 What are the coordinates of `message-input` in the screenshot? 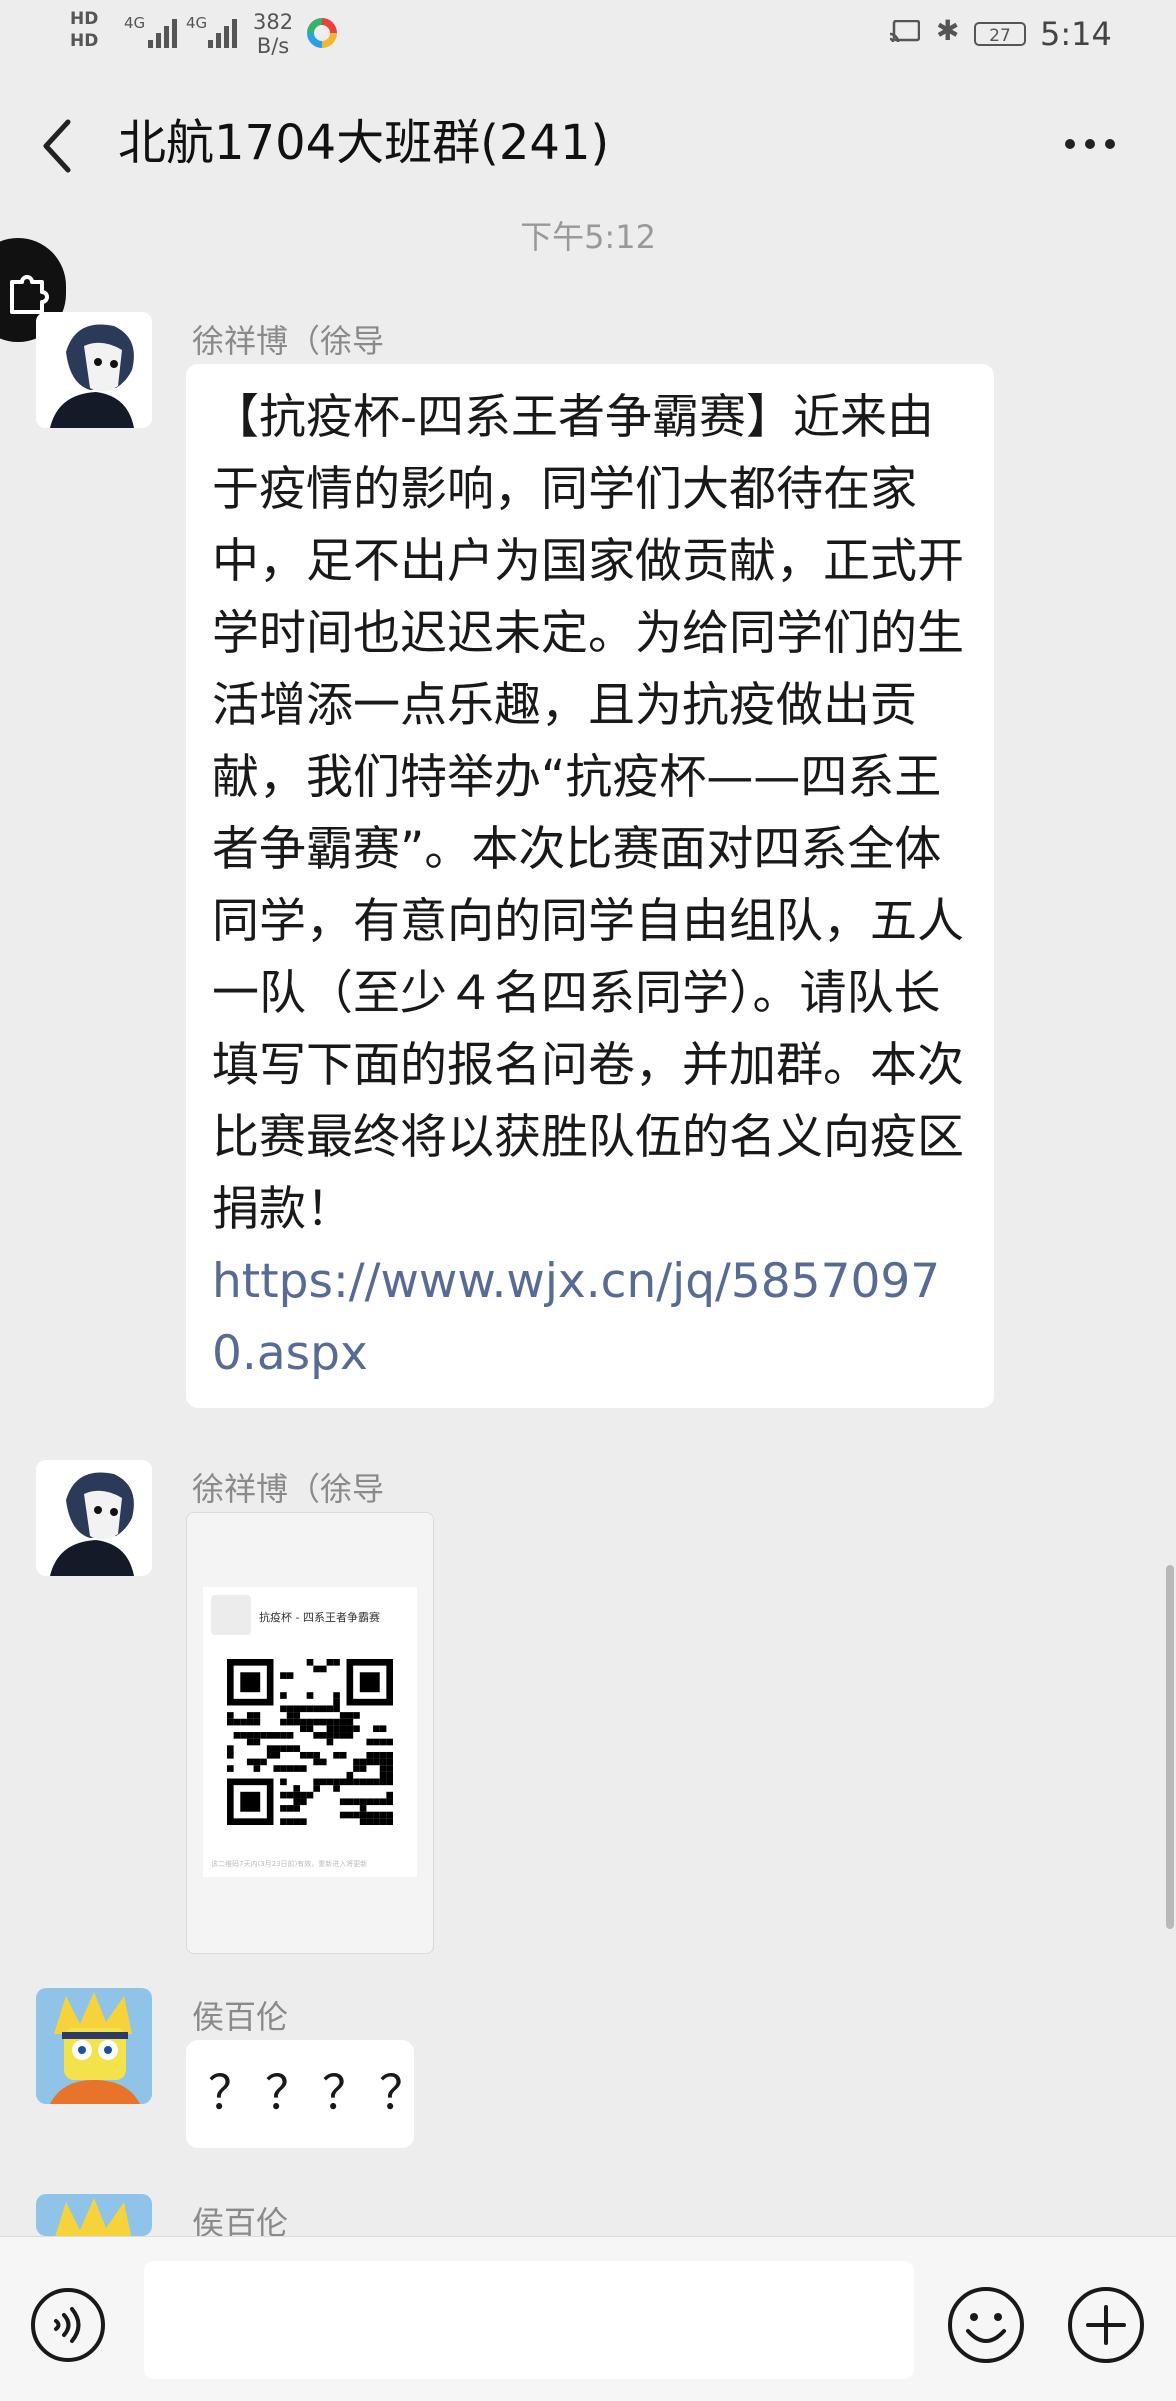 It's located at (529, 2320).